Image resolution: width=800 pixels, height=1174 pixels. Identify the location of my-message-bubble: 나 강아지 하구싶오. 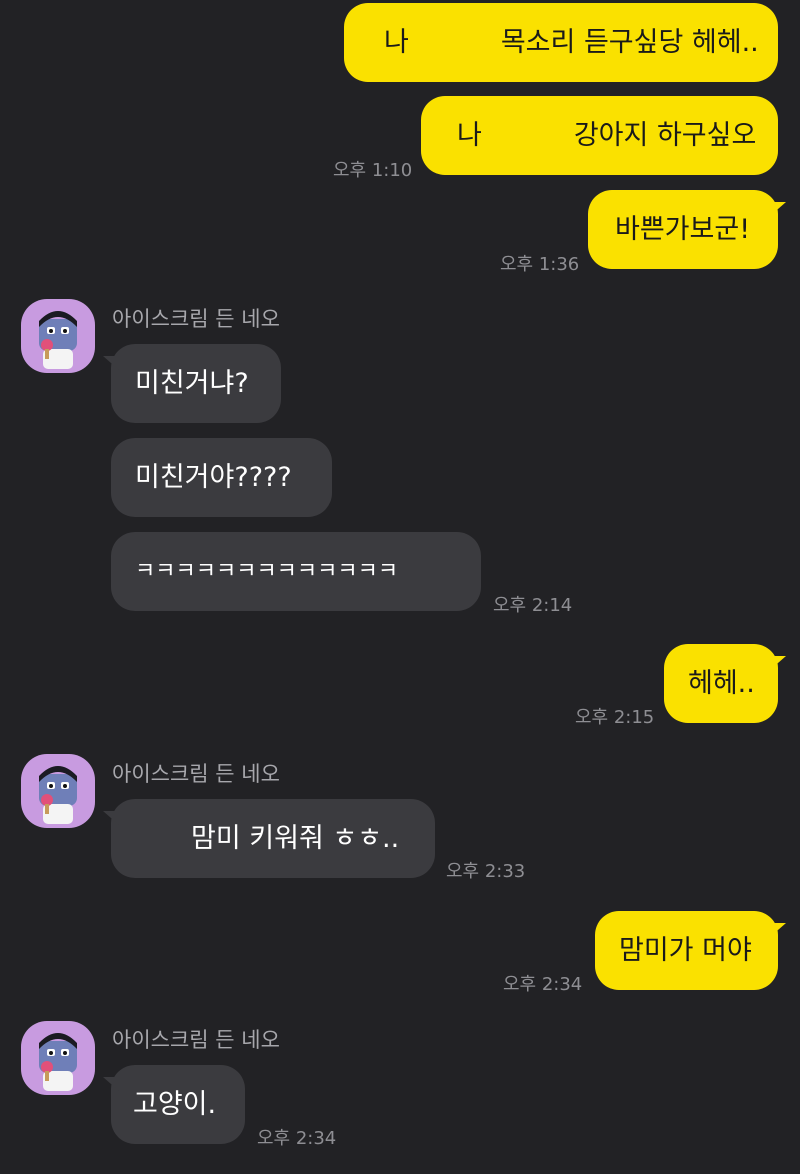
(599, 135).